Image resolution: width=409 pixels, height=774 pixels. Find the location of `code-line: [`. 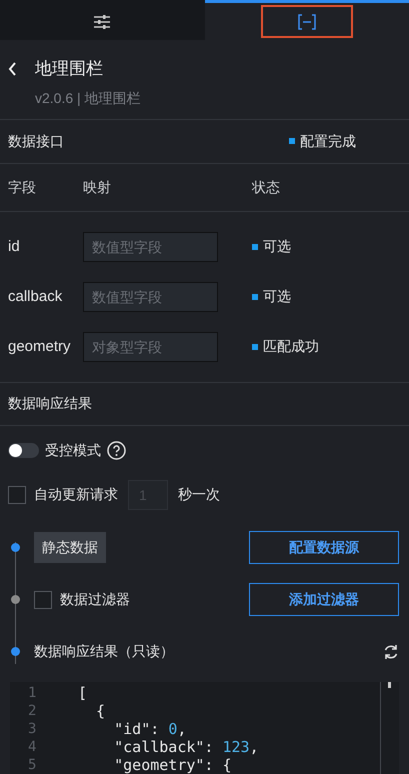

code-line: [ is located at coordinates (83, 693).